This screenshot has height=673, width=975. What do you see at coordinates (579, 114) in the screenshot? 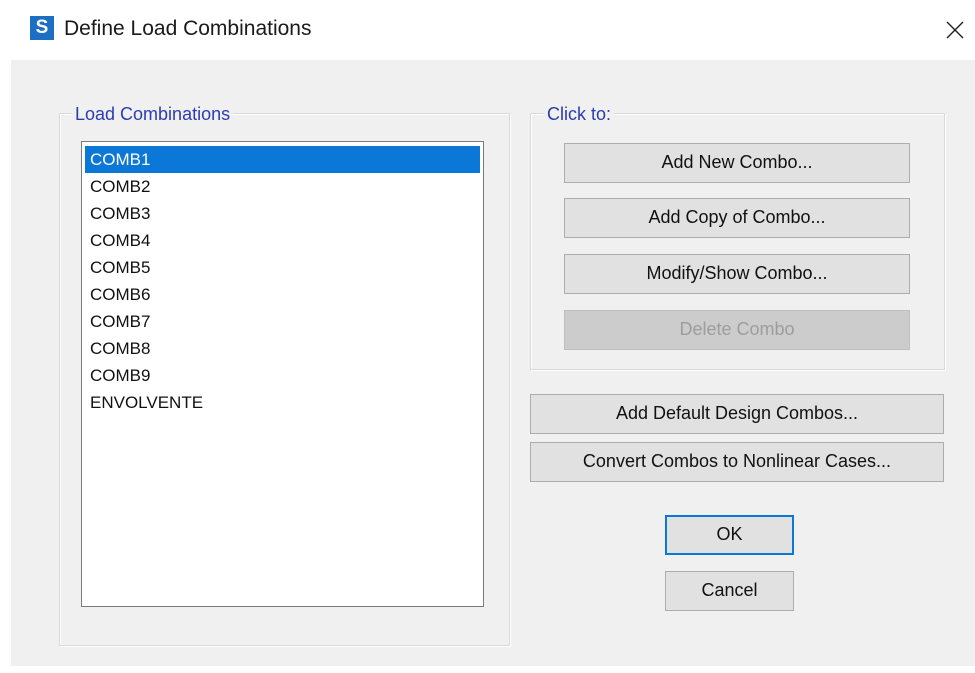
I see `click-to-label: Click to:` at bounding box center [579, 114].